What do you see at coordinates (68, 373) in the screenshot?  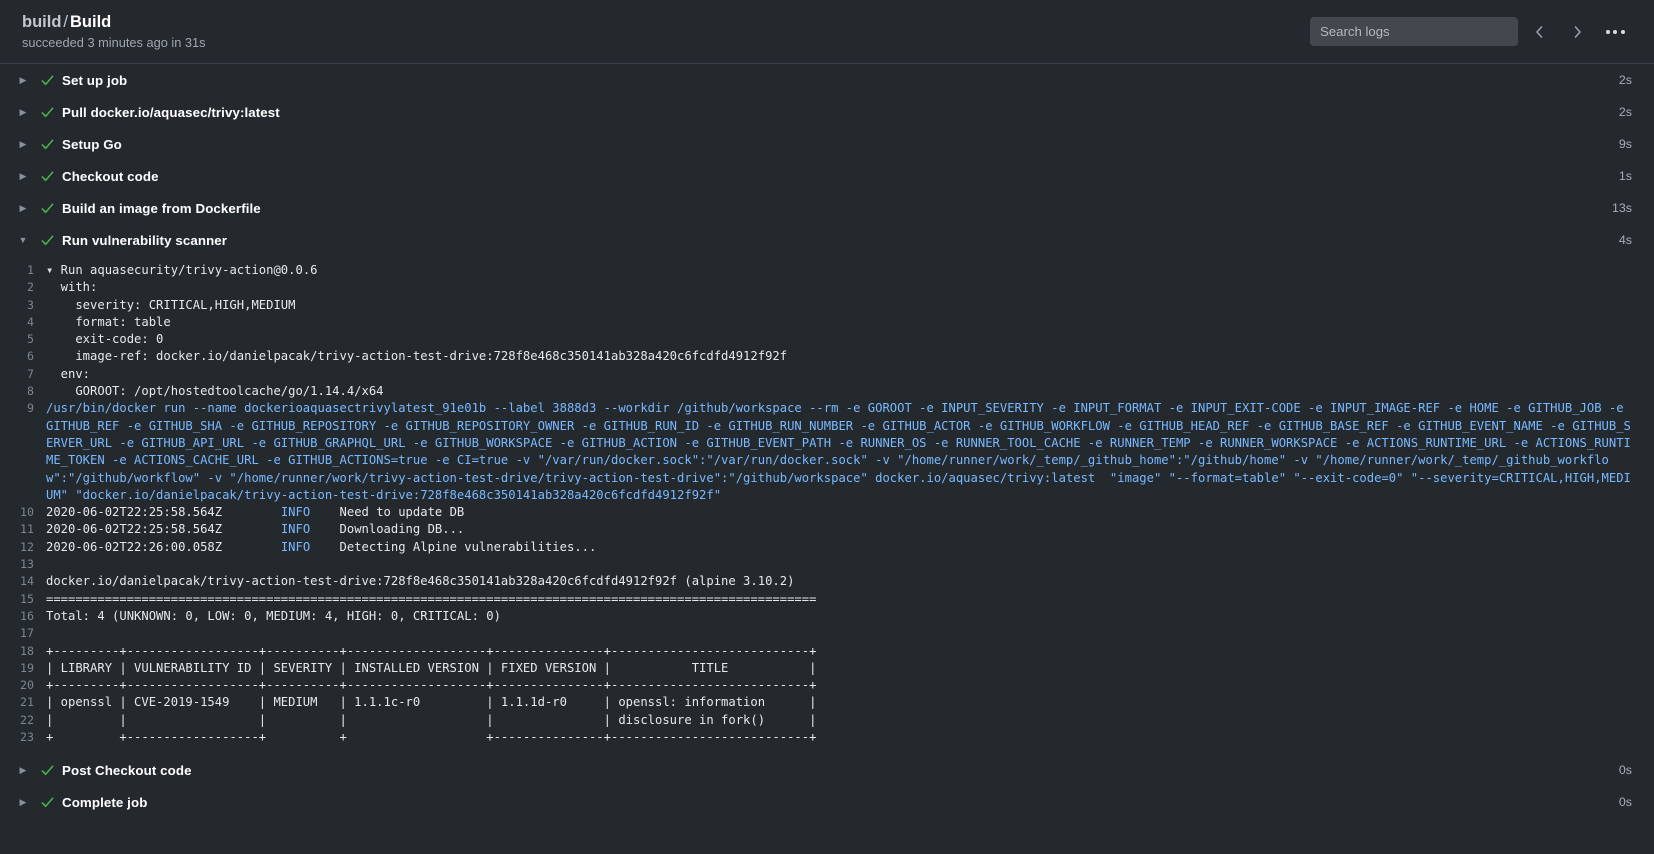 I see `log-line-content: env:` at bounding box center [68, 373].